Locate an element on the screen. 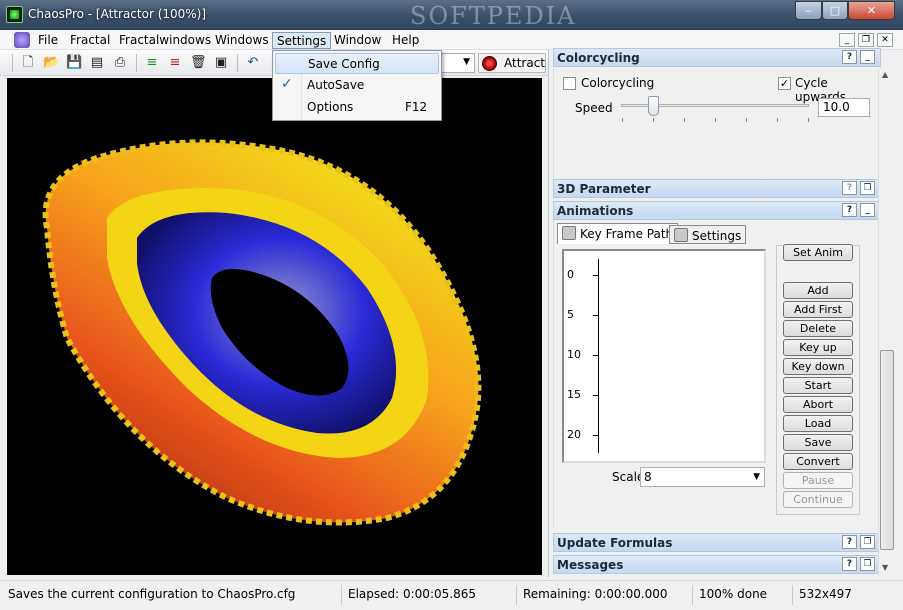 This screenshot has height=610, width=903. close-button: ✕ is located at coordinates (871, 10).